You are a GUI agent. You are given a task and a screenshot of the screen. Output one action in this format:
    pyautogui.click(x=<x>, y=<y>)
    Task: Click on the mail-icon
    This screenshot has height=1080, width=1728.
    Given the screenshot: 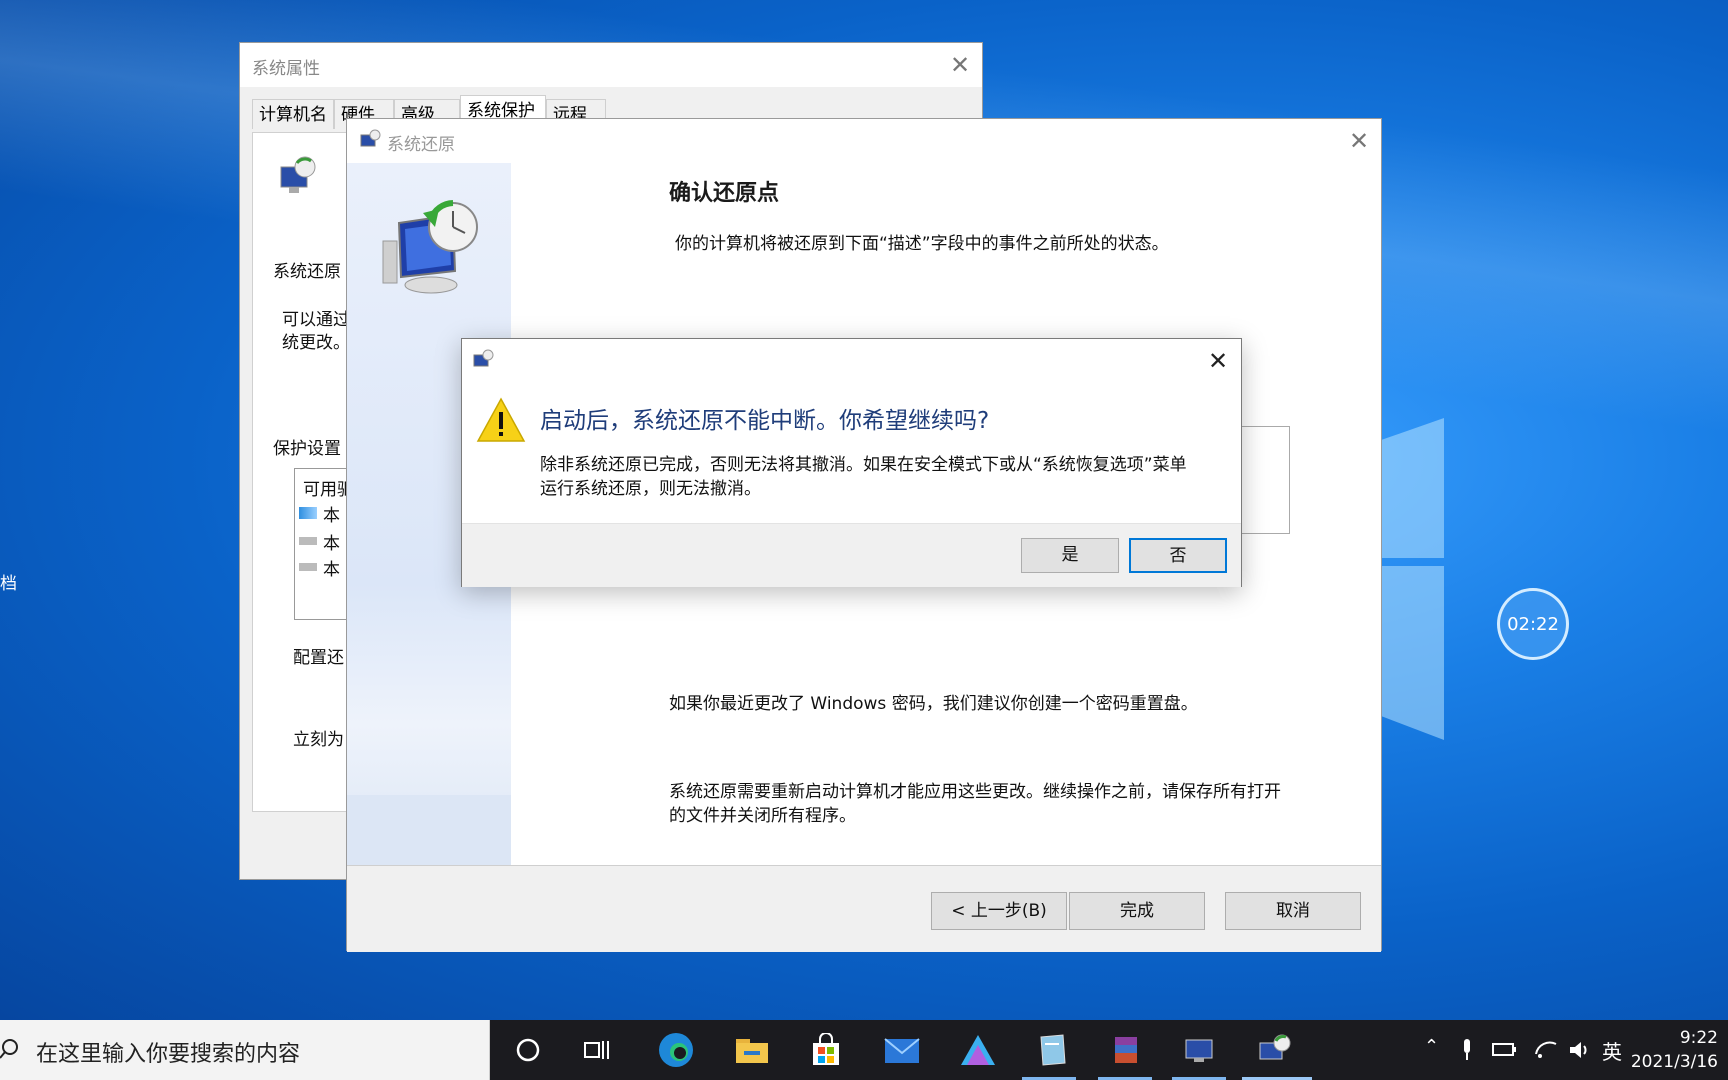 What is the action you would take?
    pyautogui.click(x=902, y=1050)
    